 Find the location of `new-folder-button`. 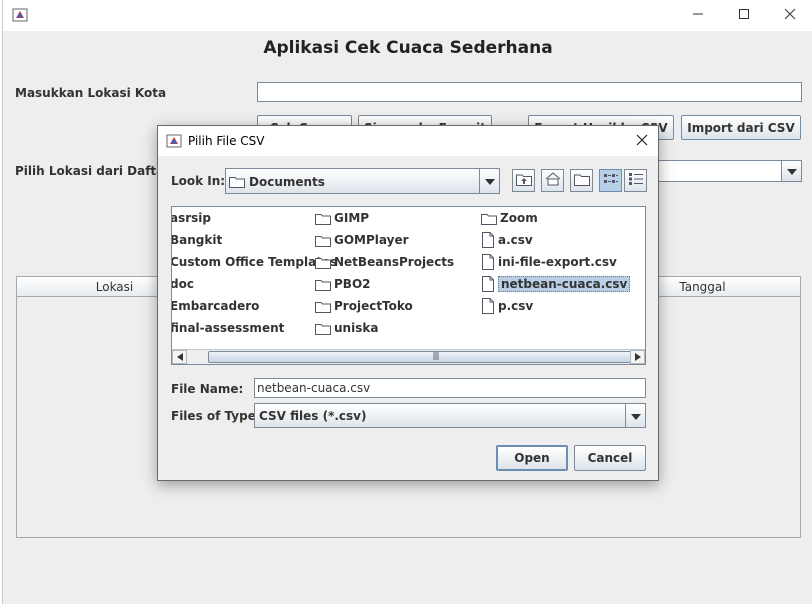

new-folder-button is located at coordinates (581, 180).